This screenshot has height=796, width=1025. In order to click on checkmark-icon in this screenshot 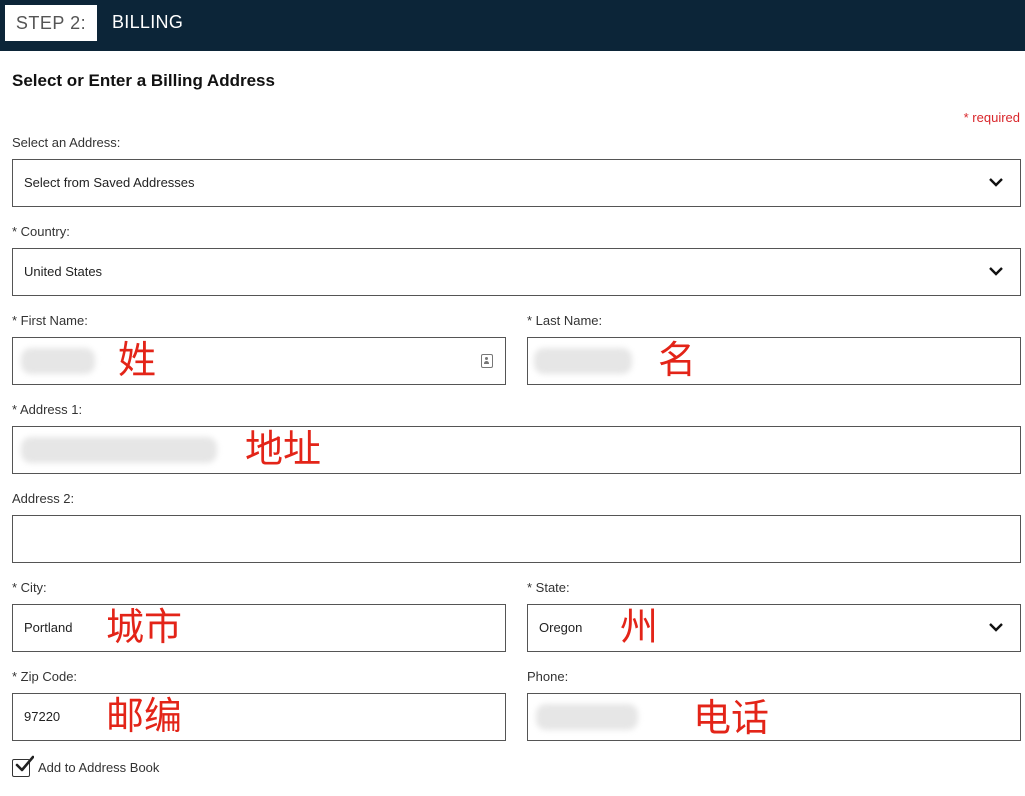, I will do `click(24, 763)`.